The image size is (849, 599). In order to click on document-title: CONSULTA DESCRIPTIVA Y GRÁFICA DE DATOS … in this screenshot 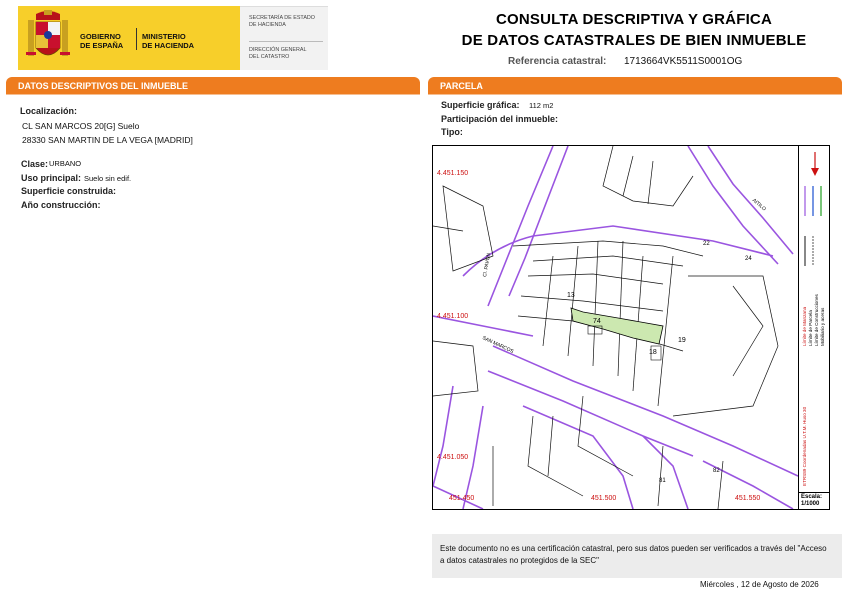, I will do `click(634, 30)`.